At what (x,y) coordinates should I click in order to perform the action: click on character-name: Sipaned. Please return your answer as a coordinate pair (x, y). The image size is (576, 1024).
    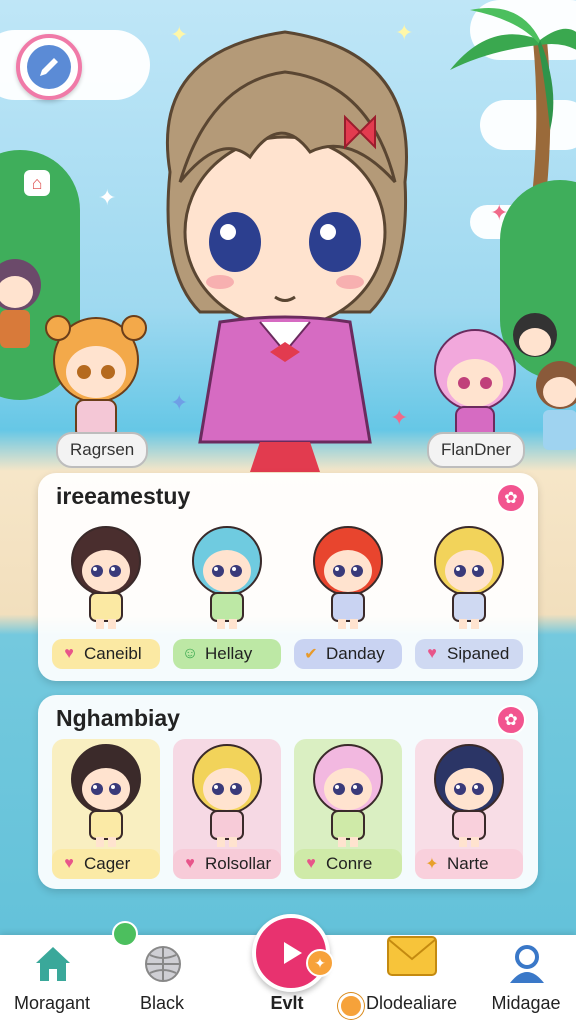
    Looking at the image, I should click on (478, 653).